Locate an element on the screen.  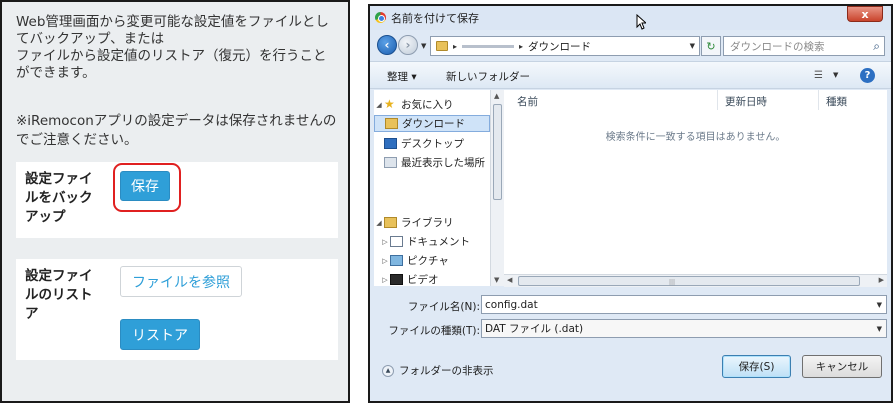
library-icon is located at coordinates (390, 222).